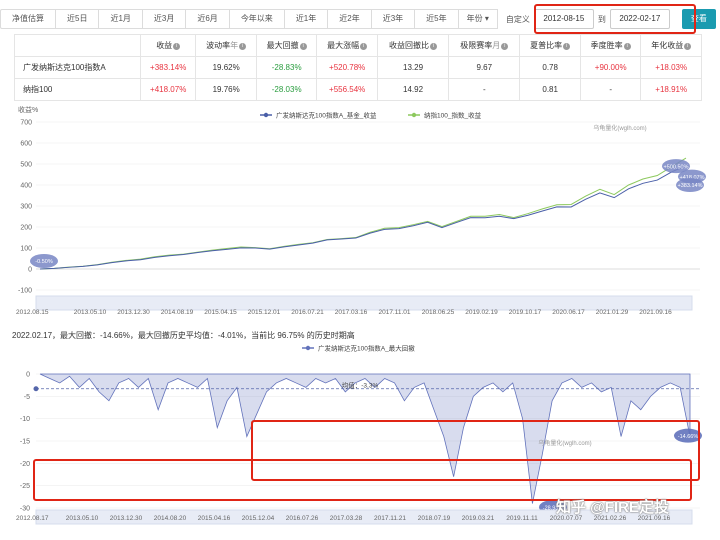  Describe the element at coordinates (220, 312) in the screenshot. I see `x-tick-label: 2015.04.15` at that location.